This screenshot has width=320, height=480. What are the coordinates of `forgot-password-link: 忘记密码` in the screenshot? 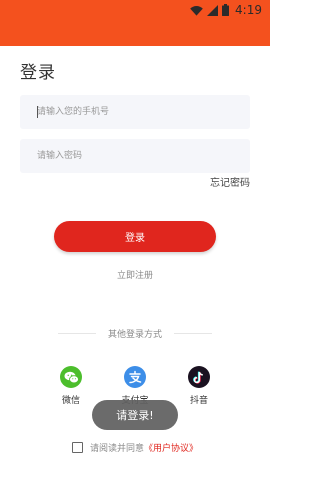 It's located at (230, 181).